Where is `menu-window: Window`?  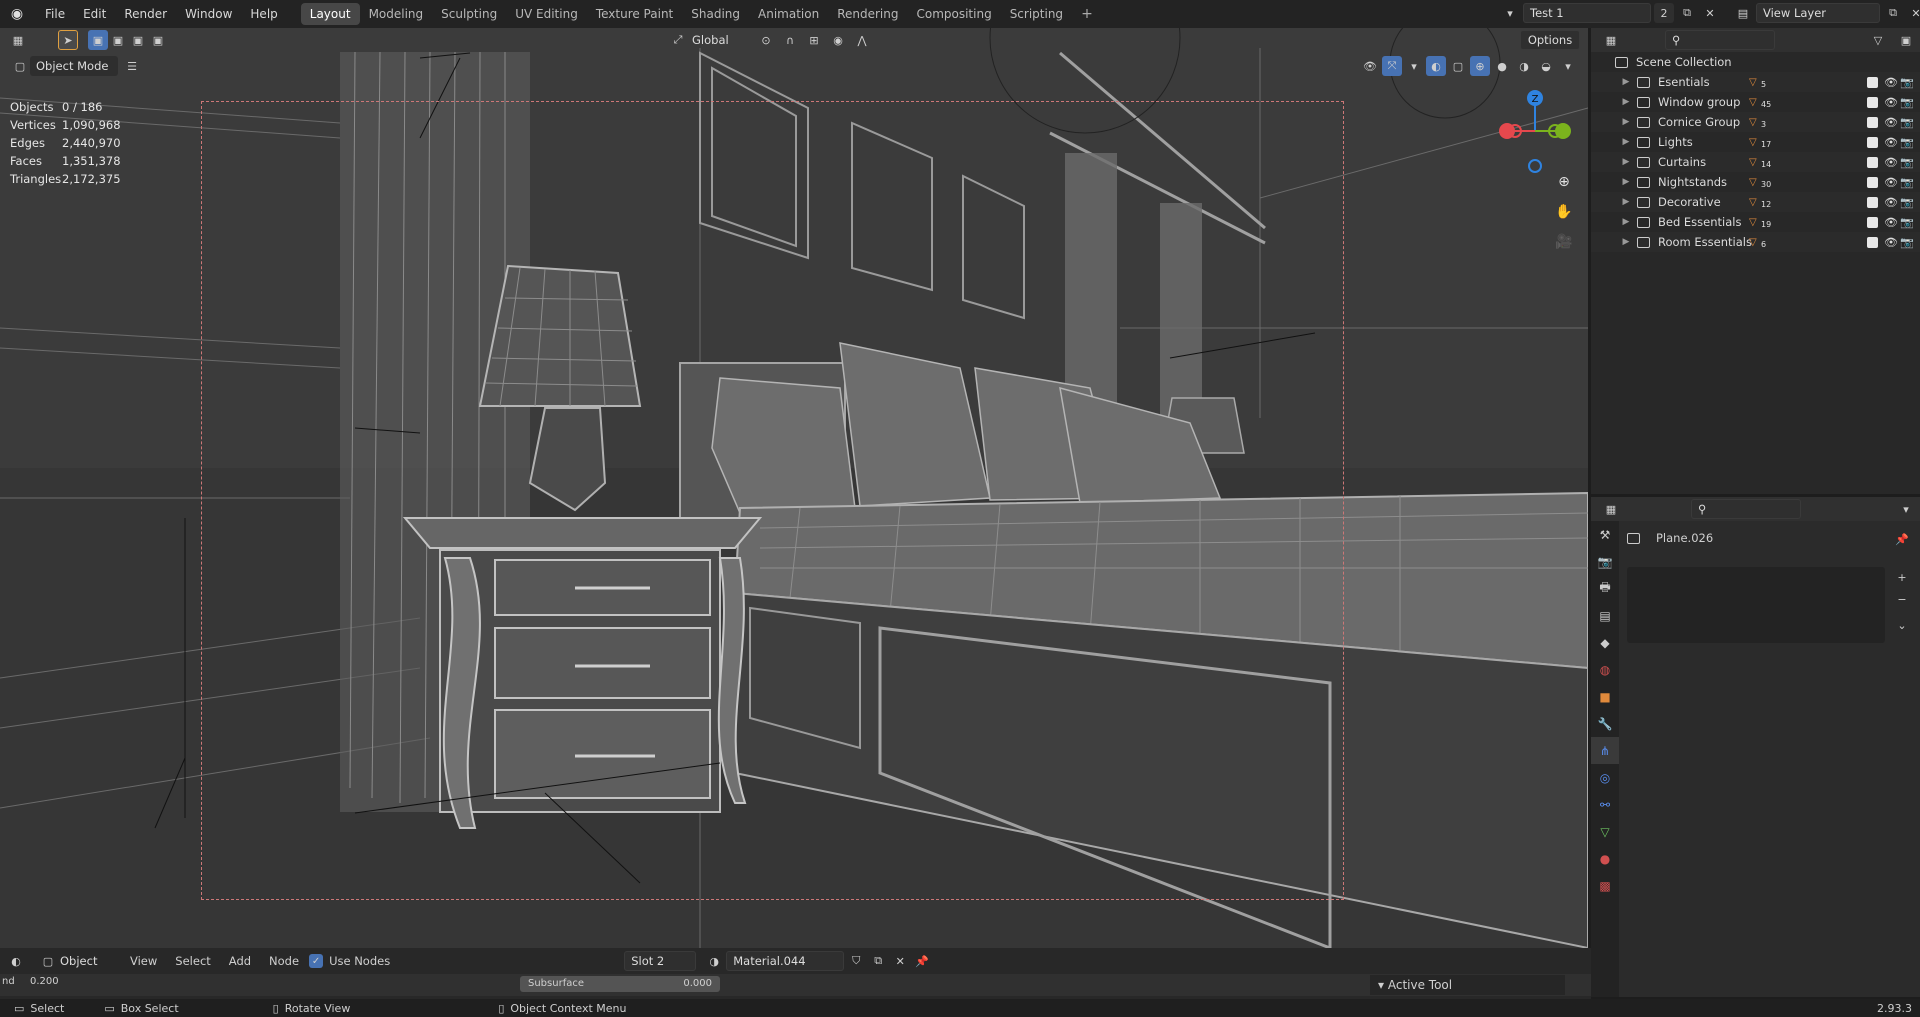 menu-window: Window is located at coordinates (208, 14).